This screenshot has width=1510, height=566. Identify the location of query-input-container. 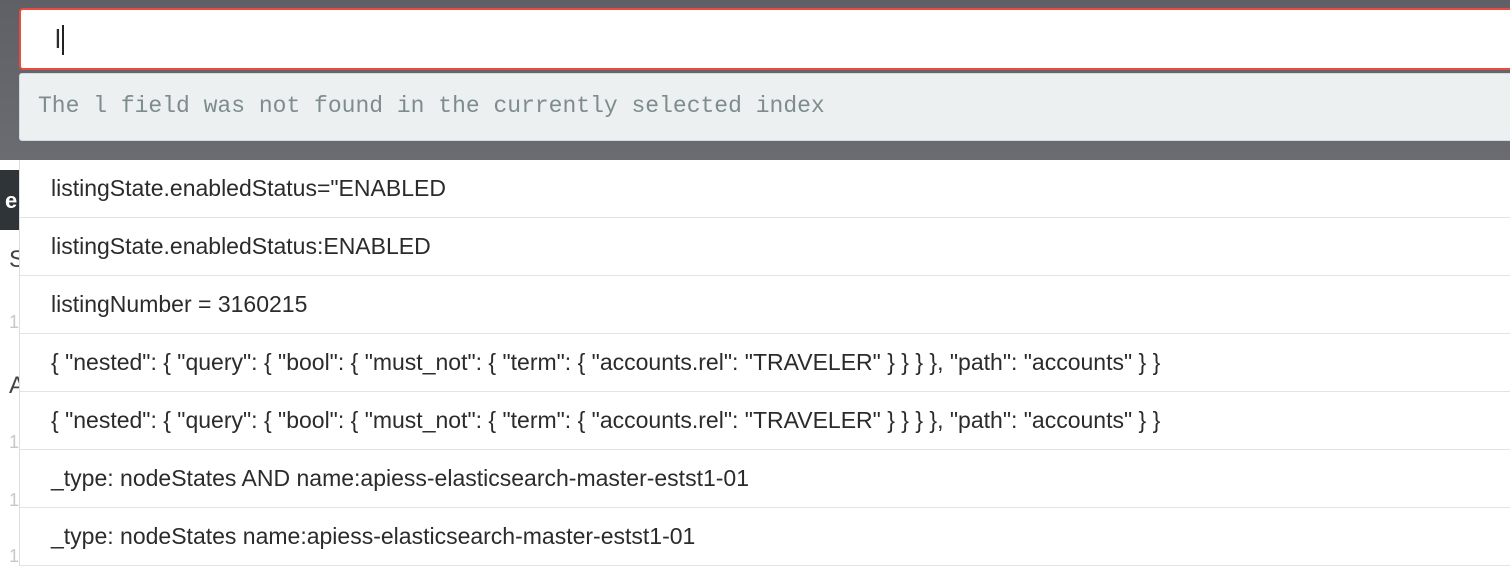
(764, 39).